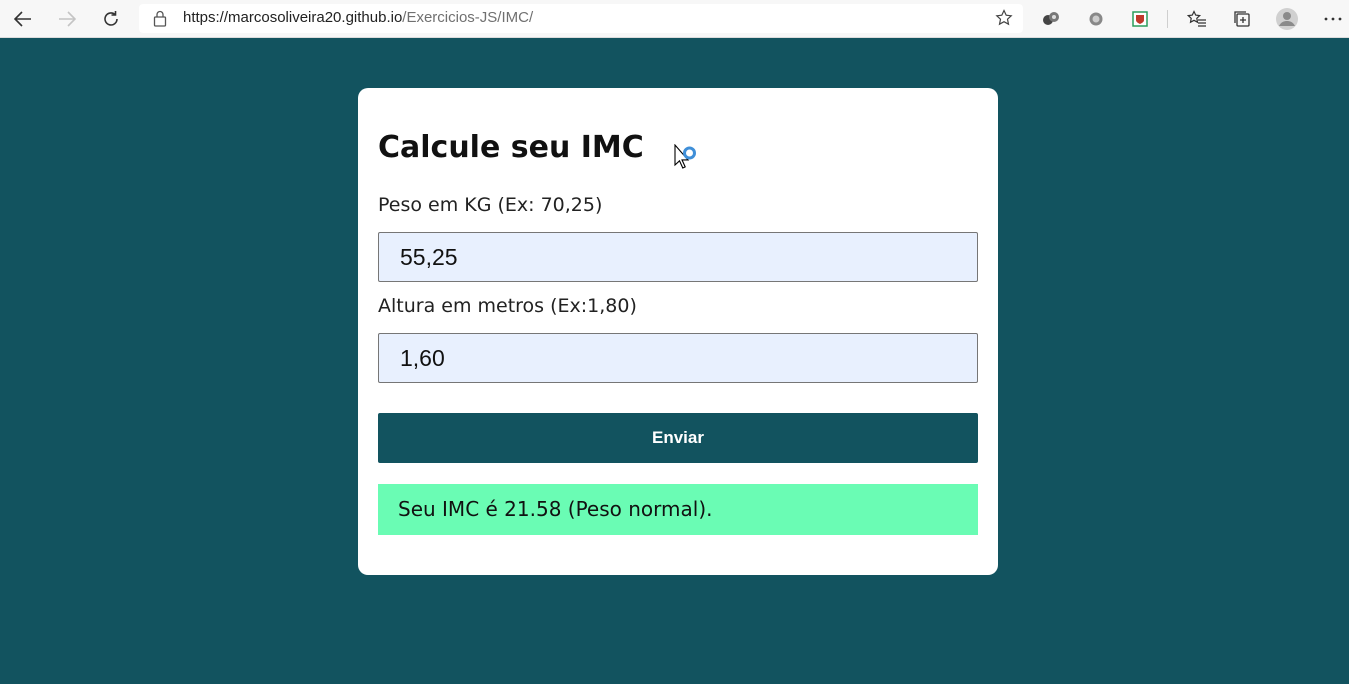 This screenshot has width=1349, height=684. I want to click on forward-icon, so click(67, 19).